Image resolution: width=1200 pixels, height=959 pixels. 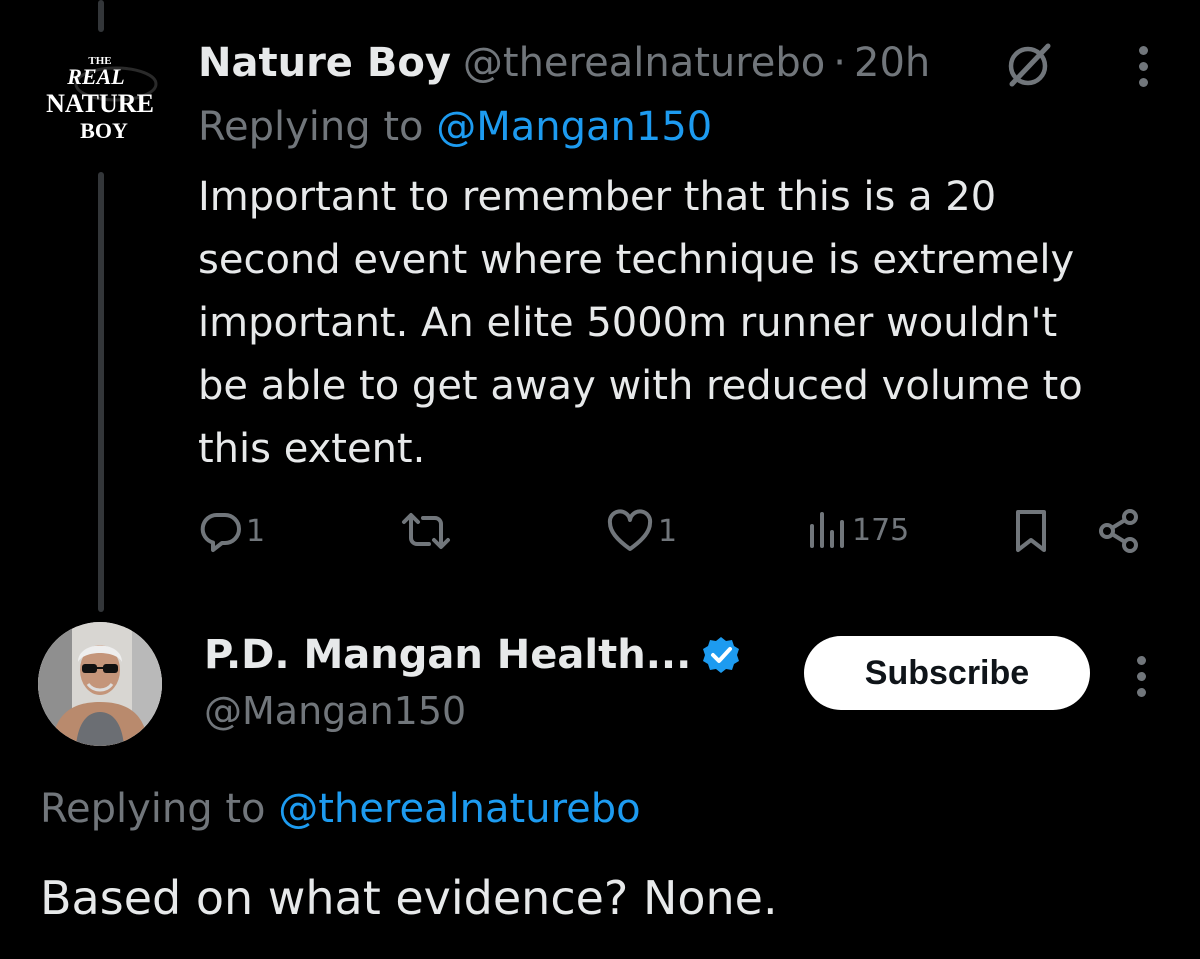 I want to click on author-handle: @Mangan150, so click(x=335, y=711).